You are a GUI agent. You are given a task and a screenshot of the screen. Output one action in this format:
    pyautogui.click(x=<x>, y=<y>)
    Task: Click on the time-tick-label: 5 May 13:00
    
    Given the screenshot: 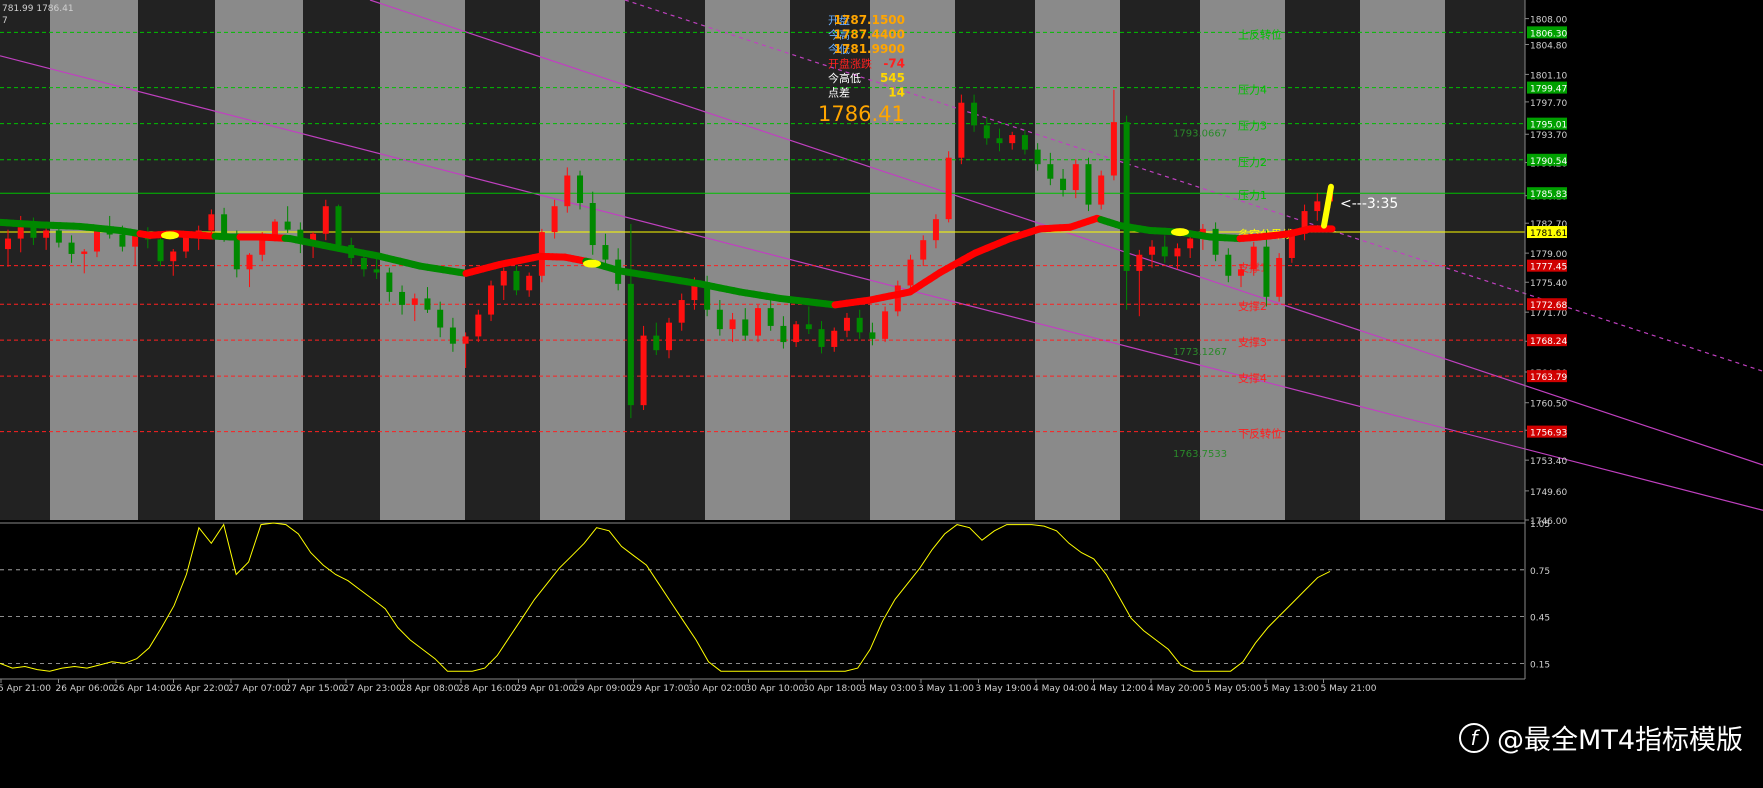 What is the action you would take?
    pyautogui.click(x=1291, y=689)
    